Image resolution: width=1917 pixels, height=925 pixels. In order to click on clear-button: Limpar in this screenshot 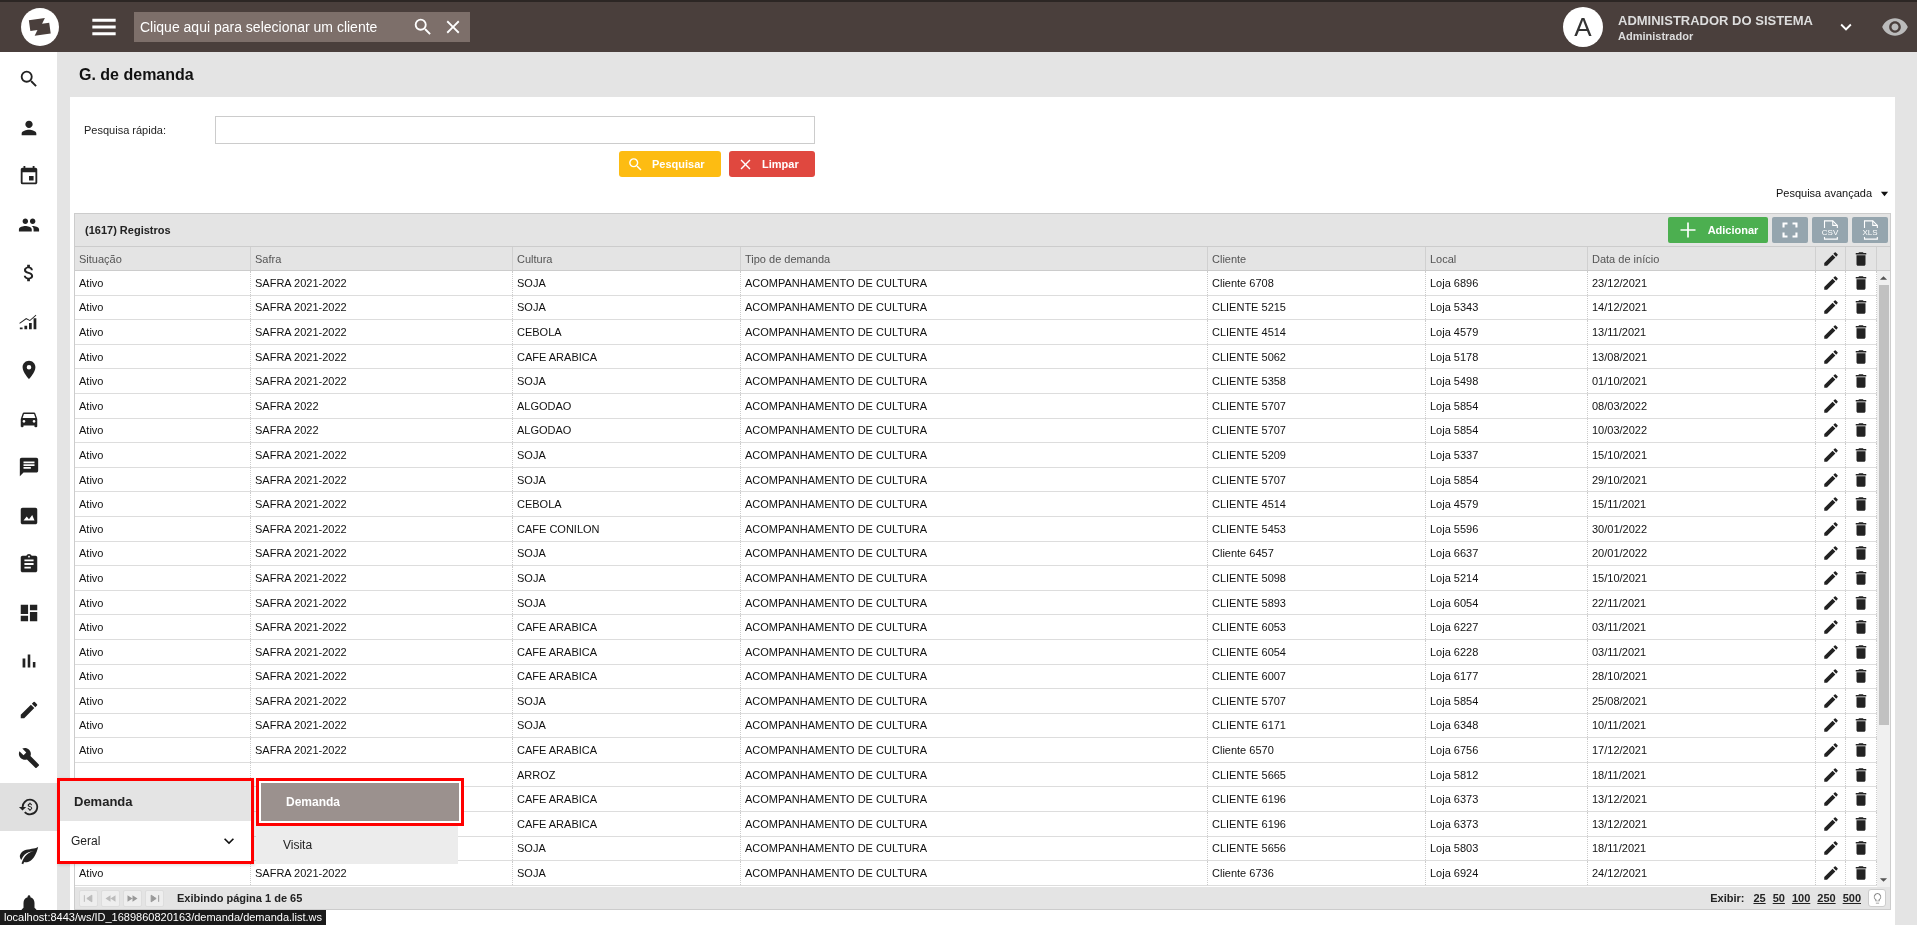, I will do `click(772, 164)`.